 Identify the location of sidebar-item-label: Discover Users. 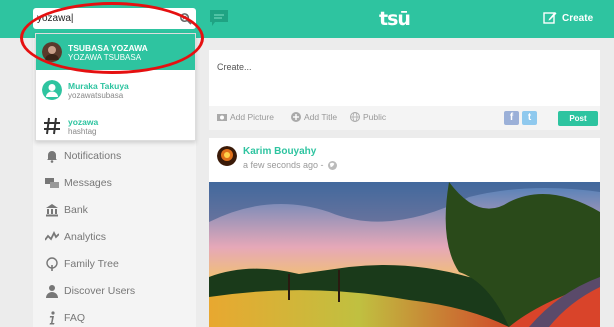
(100, 290).